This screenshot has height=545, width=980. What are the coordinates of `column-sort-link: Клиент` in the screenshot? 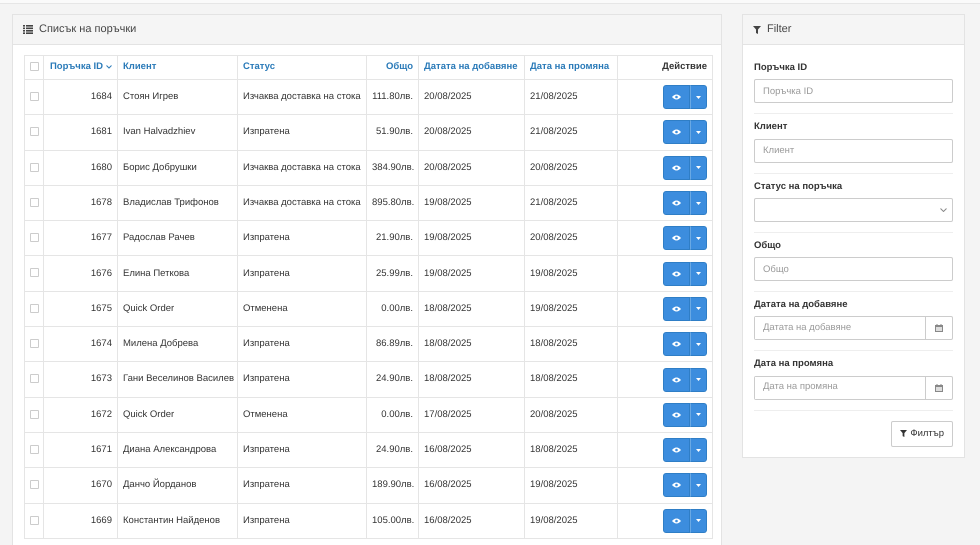 It's located at (139, 66).